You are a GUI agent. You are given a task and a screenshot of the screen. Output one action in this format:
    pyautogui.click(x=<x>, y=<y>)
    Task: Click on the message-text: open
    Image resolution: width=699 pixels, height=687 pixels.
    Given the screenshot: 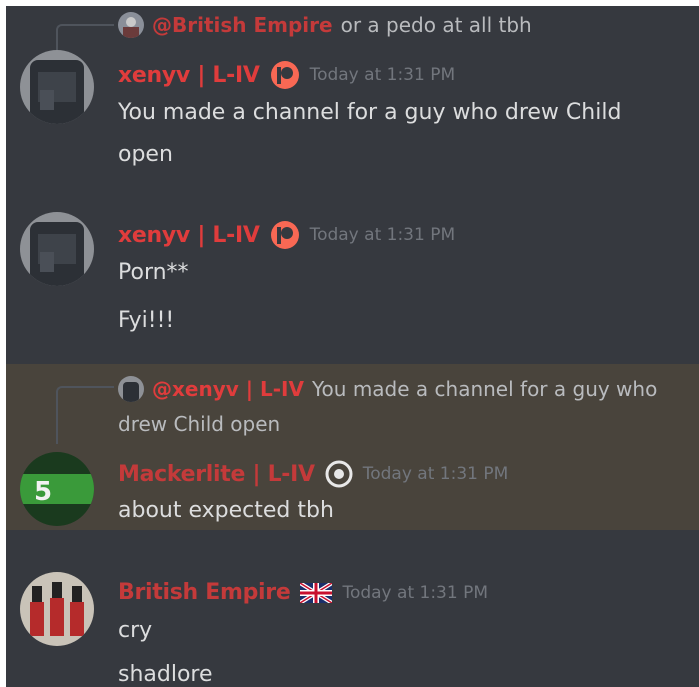 What is the action you would take?
    pyautogui.click(x=145, y=154)
    